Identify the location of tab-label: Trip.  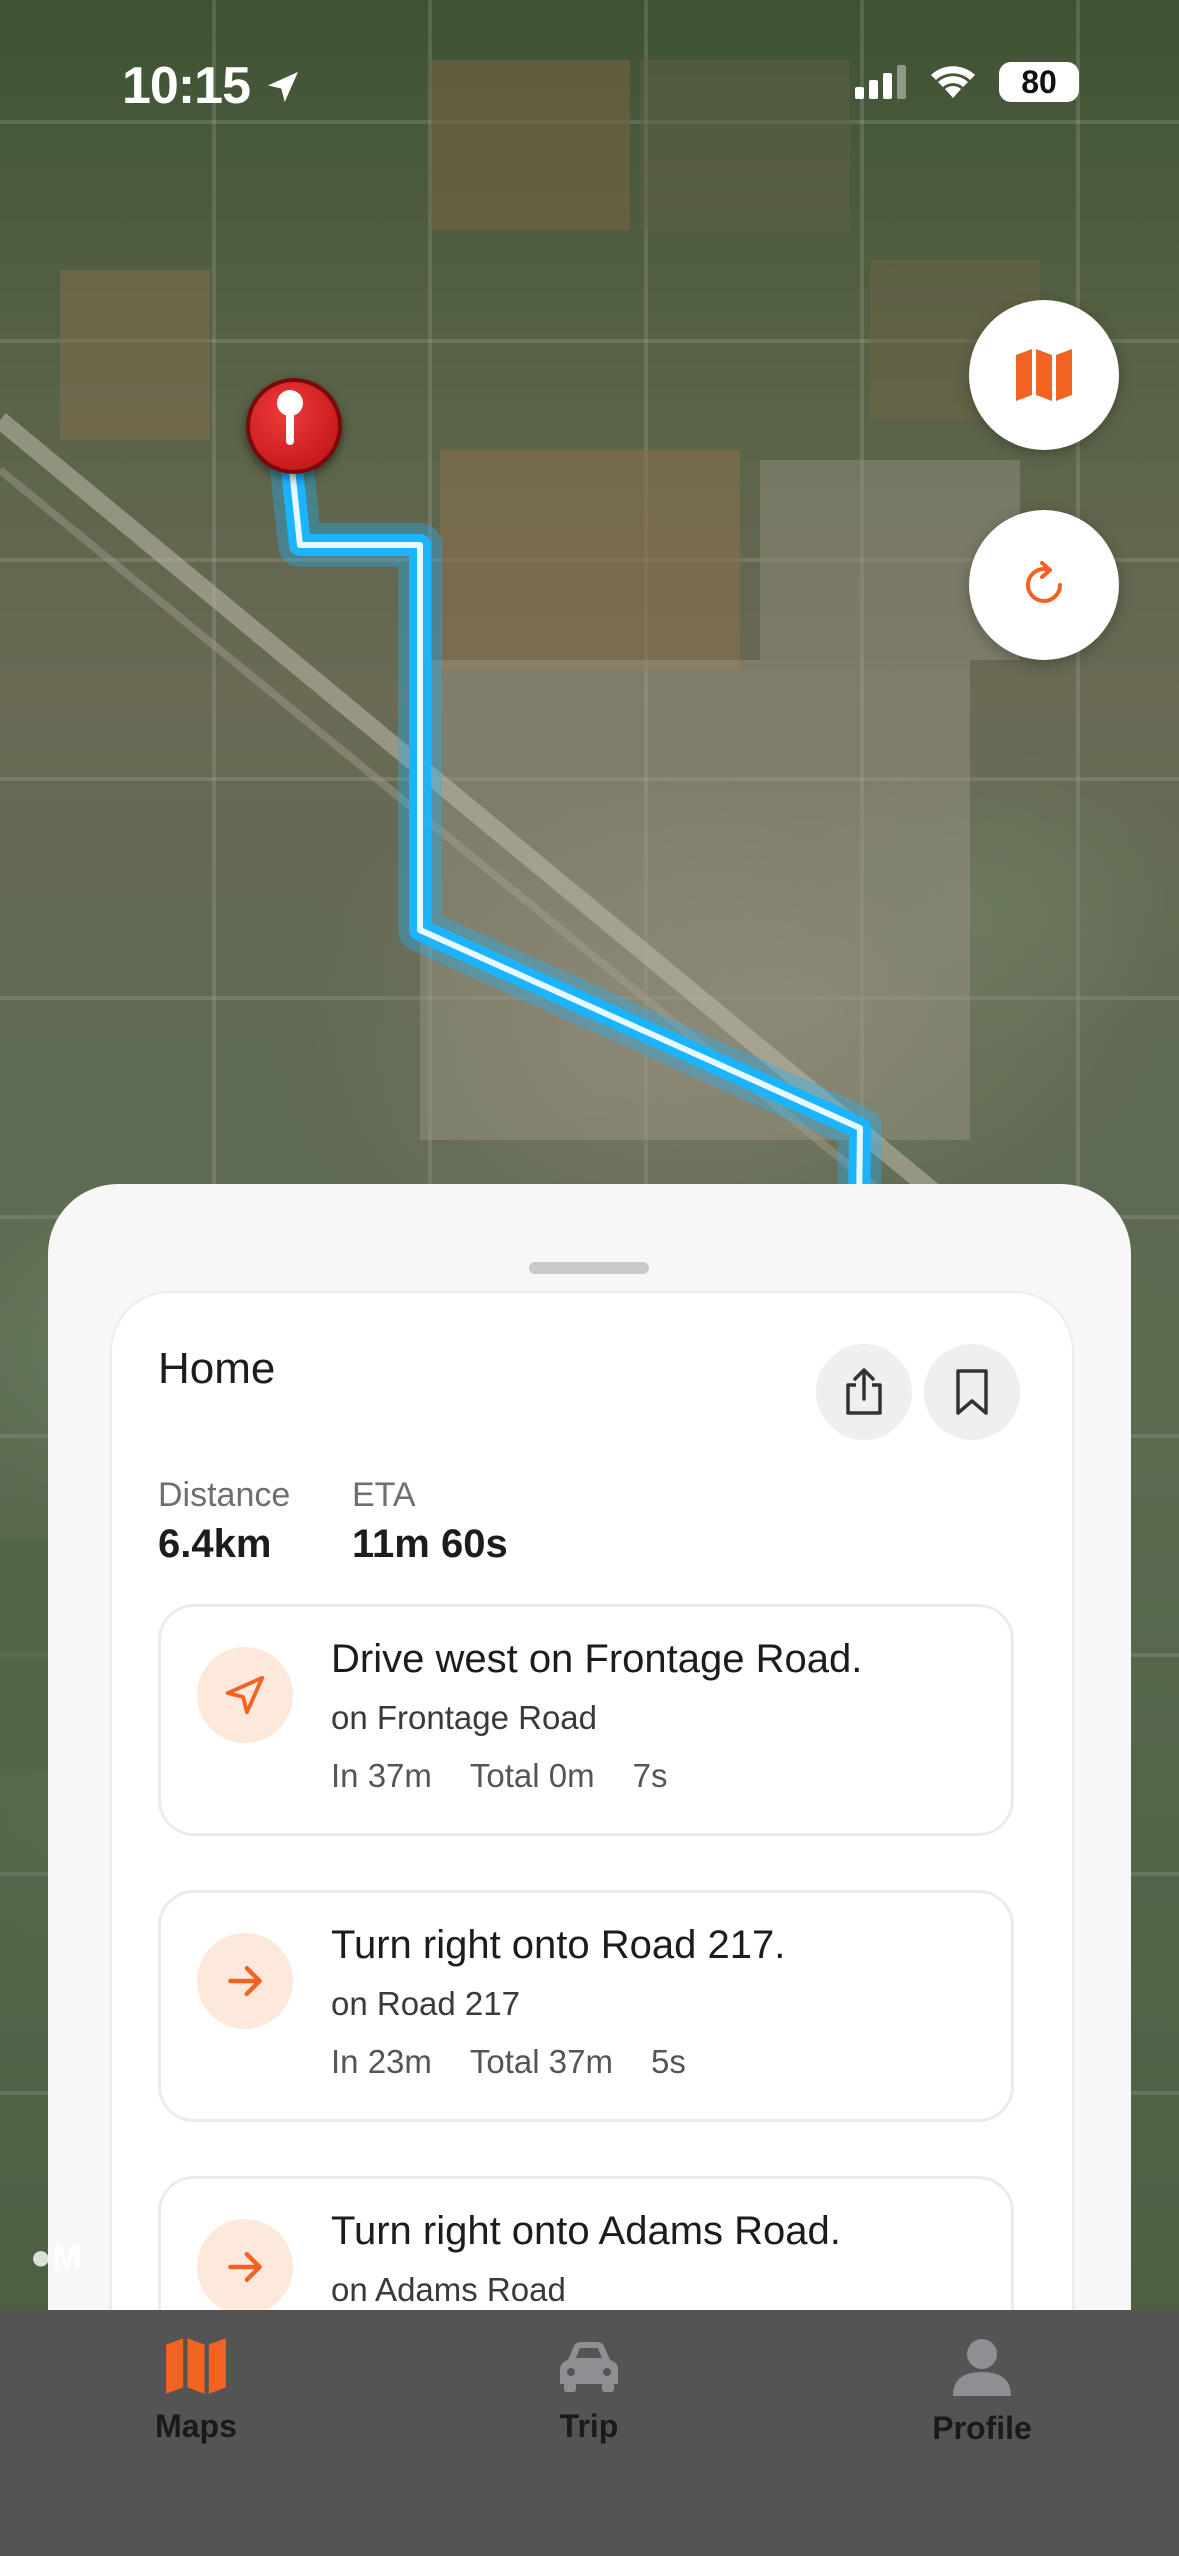
(589, 2426).